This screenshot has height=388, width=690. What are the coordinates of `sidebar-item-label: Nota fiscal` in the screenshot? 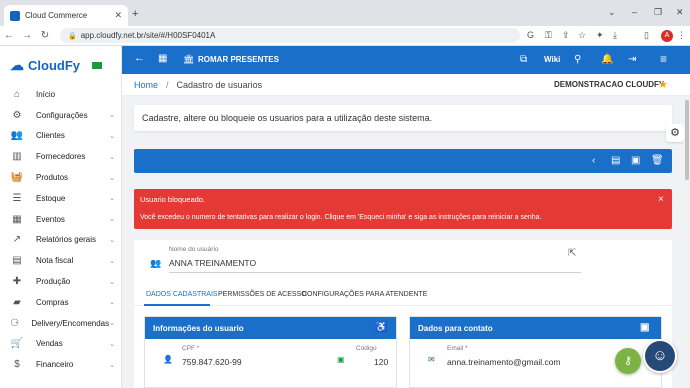 It's located at (55, 261).